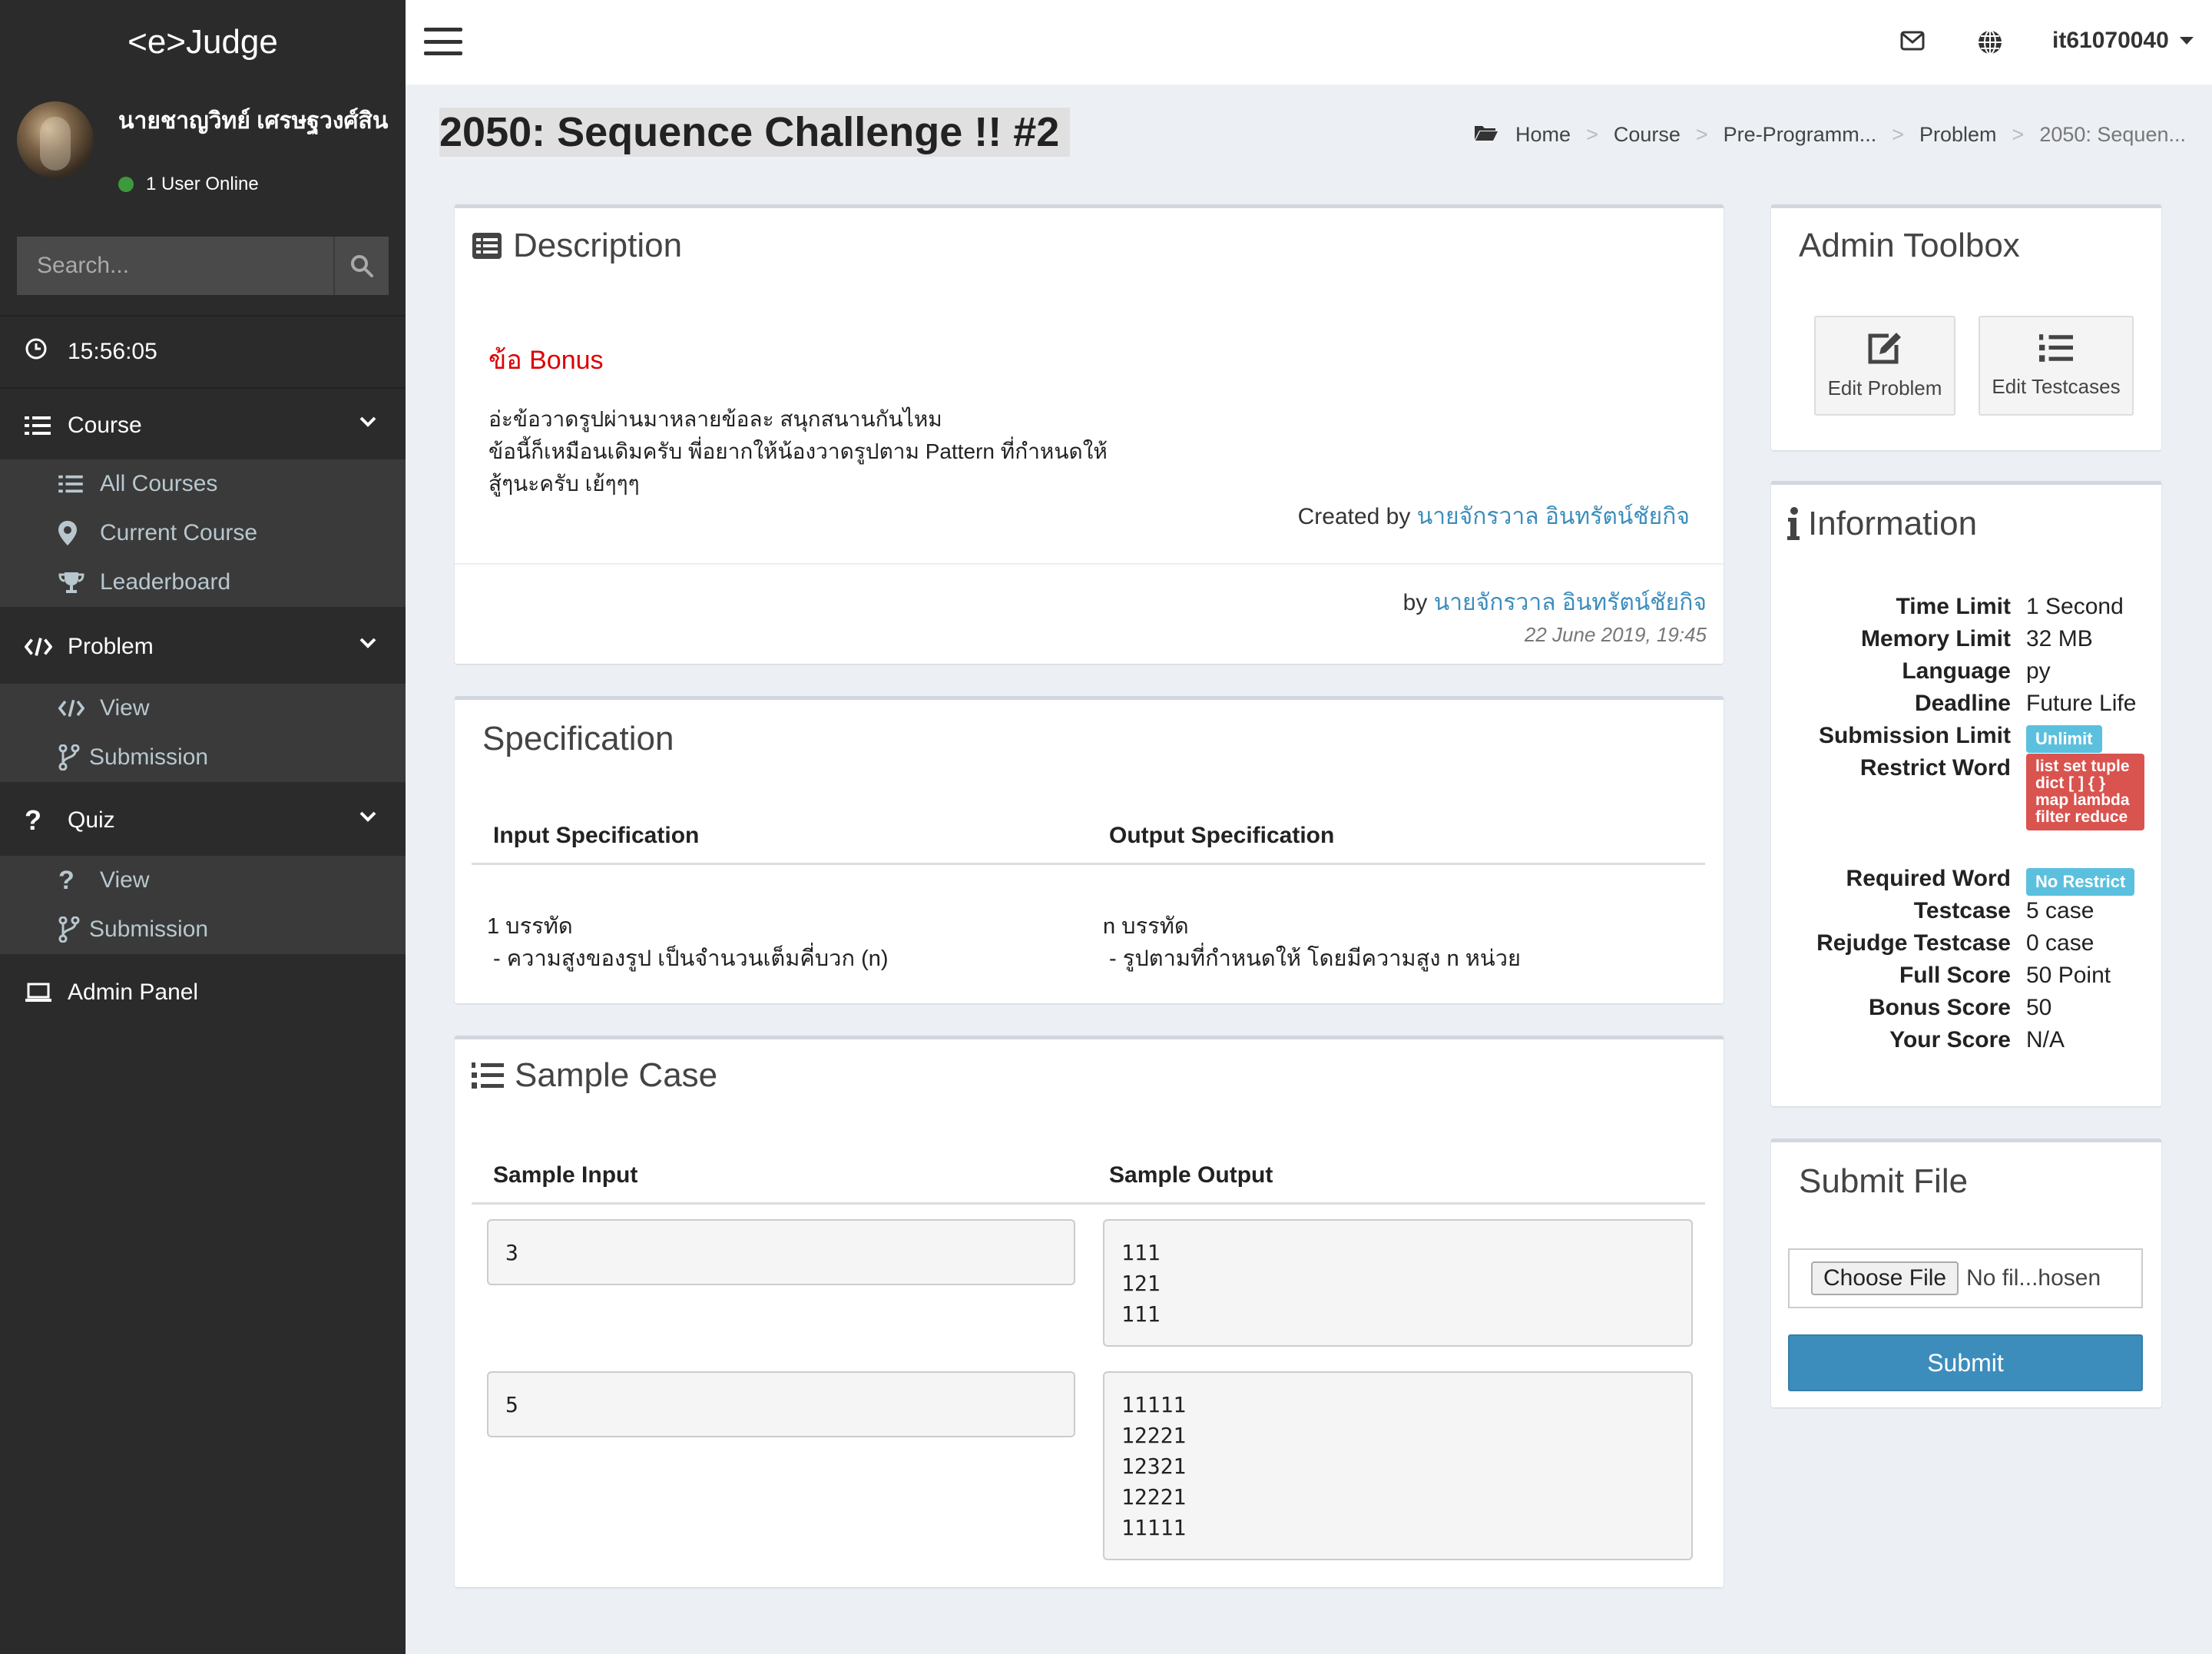 Image resolution: width=2212 pixels, height=1654 pixels. Describe the element at coordinates (1309, 42) in the screenshot. I see `top-navbar: it61070040` at that location.